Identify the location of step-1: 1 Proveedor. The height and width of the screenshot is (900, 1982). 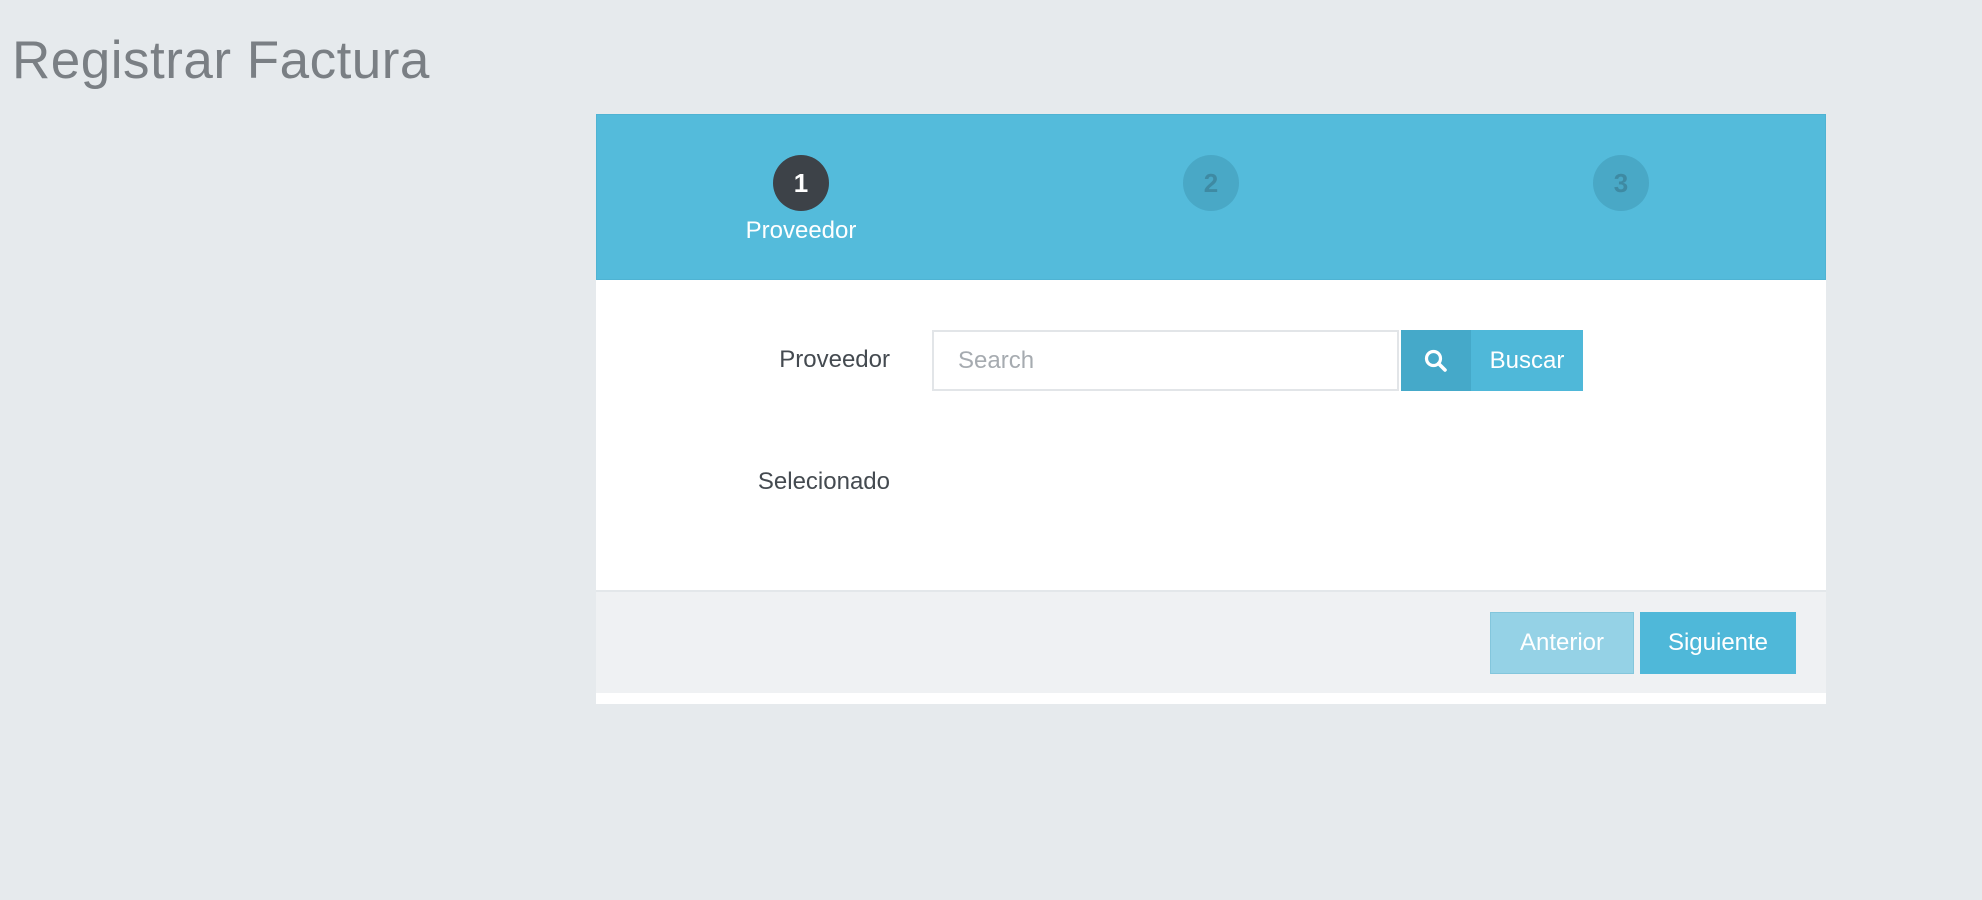
(801, 200).